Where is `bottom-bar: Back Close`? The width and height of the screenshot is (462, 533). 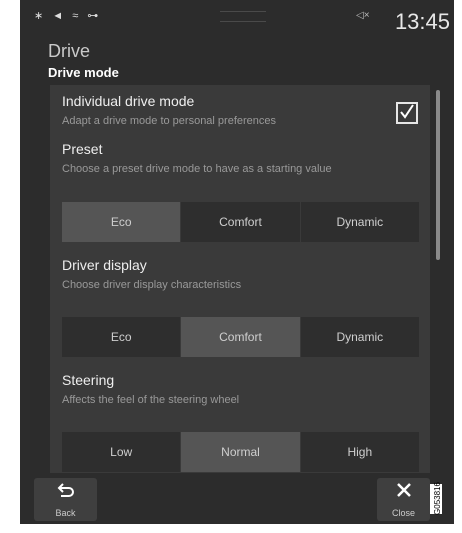
bottom-bar: Back Close is located at coordinates (237, 498).